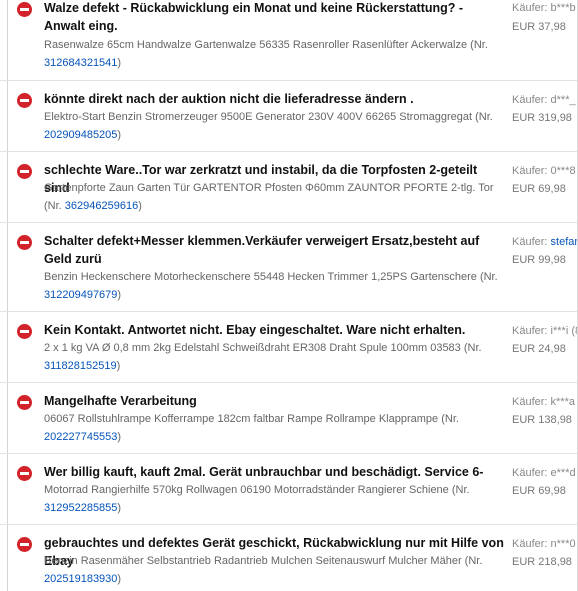  Describe the element at coordinates (539, 349) in the screenshot. I see `item-price: EUR 24,98` at that location.